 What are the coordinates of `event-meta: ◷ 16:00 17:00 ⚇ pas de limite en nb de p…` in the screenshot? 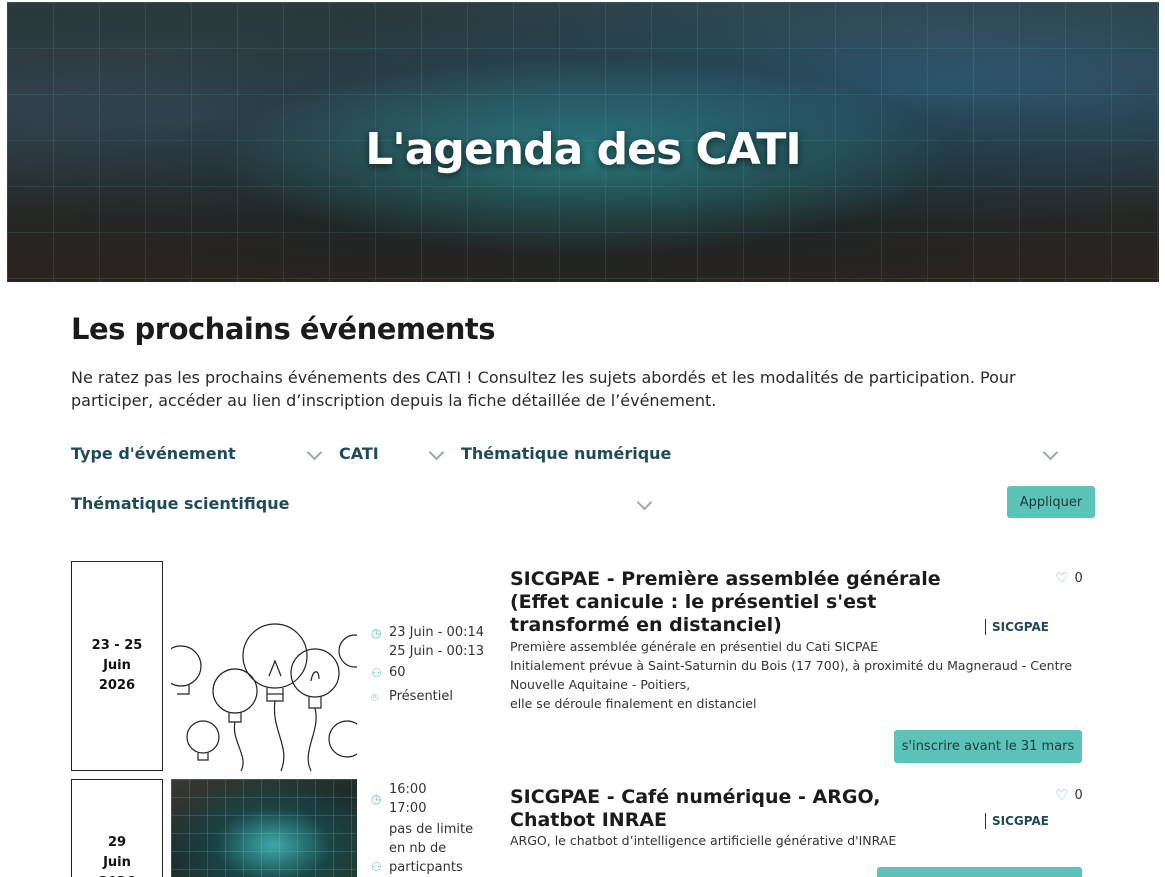 It's located at (431, 828).